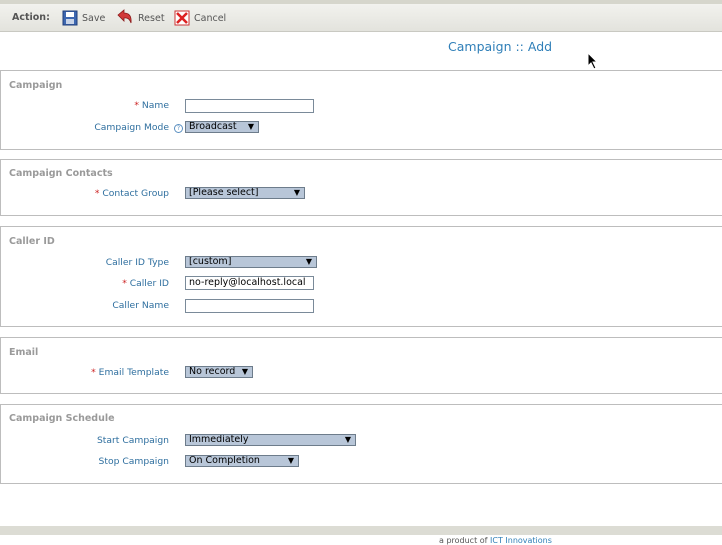  Describe the element at coordinates (249, 106) in the screenshot. I see `name-input` at that location.